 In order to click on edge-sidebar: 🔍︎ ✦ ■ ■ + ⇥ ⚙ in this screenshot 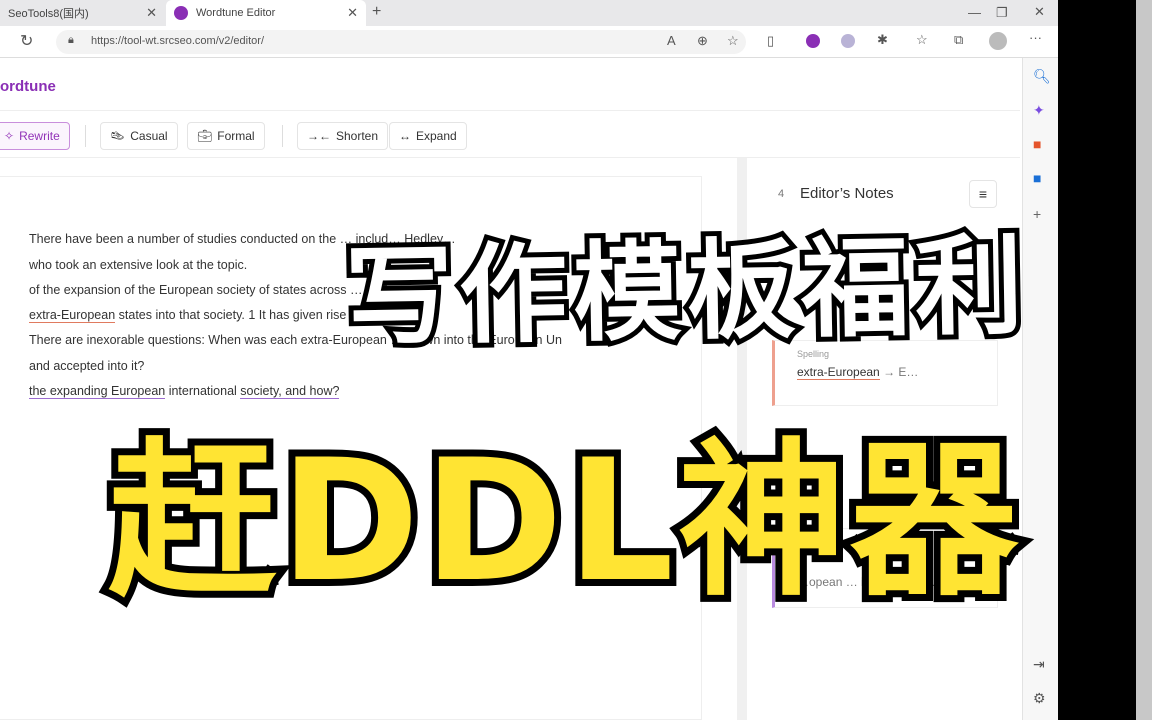, I will do `click(1040, 389)`.